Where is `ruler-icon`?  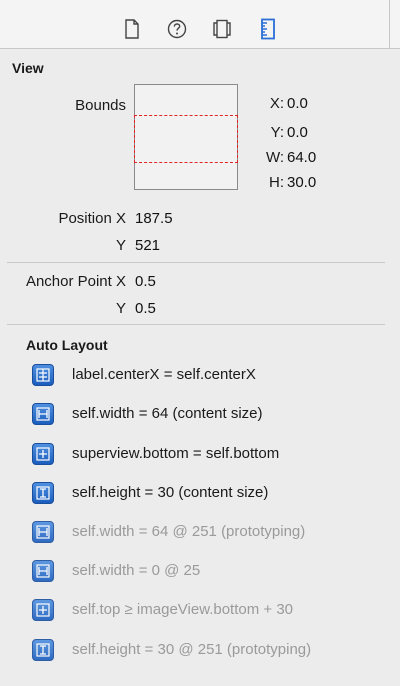
ruler-icon is located at coordinates (268, 29).